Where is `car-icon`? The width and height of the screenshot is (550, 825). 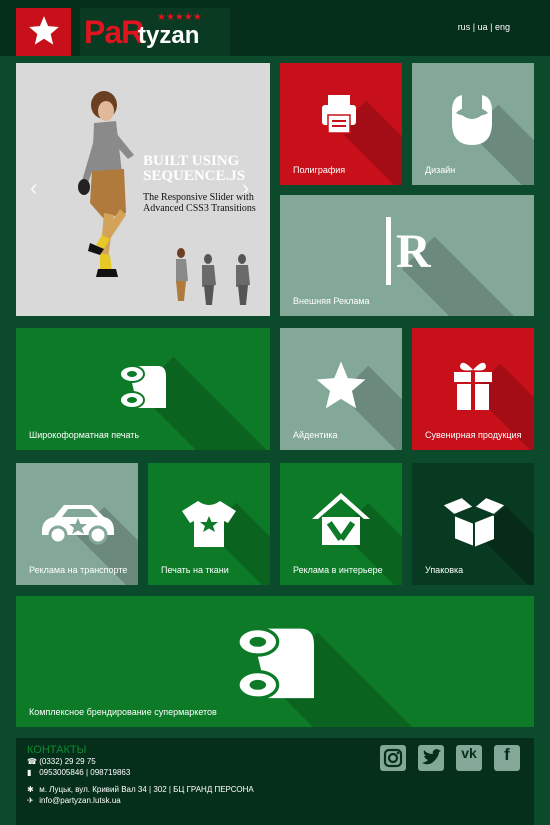 car-icon is located at coordinates (78, 525).